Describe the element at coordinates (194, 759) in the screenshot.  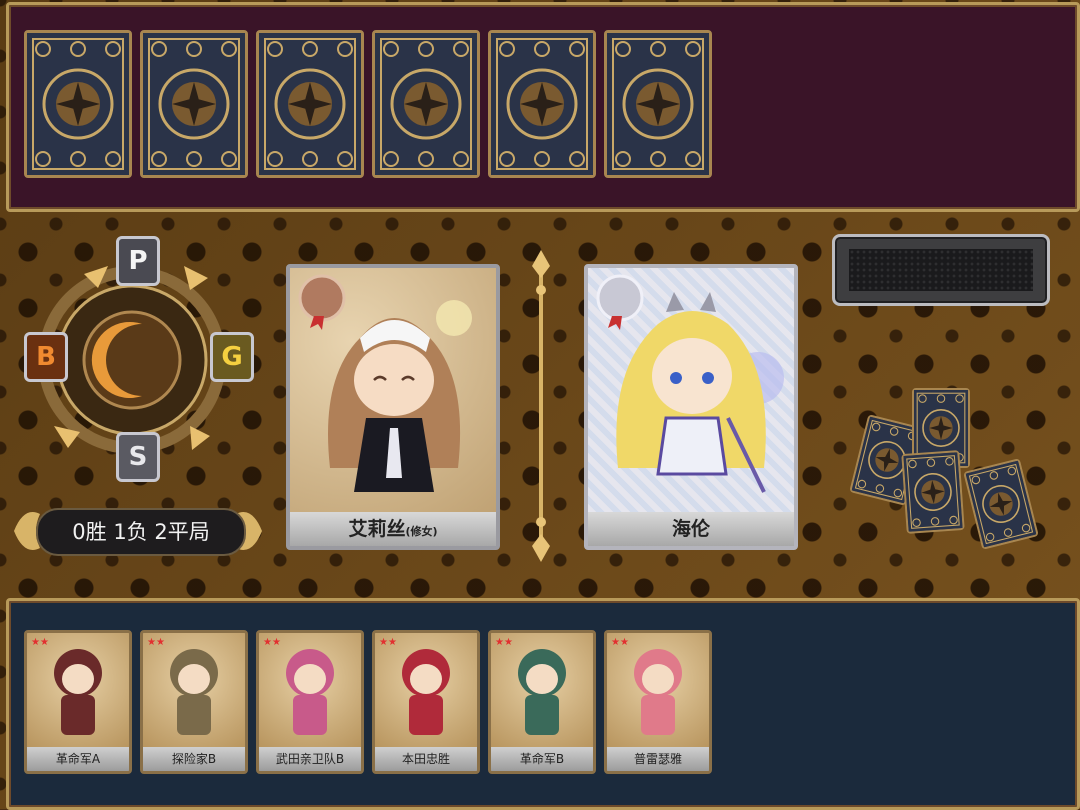
I see `hand-card-label: 探险家B` at that location.